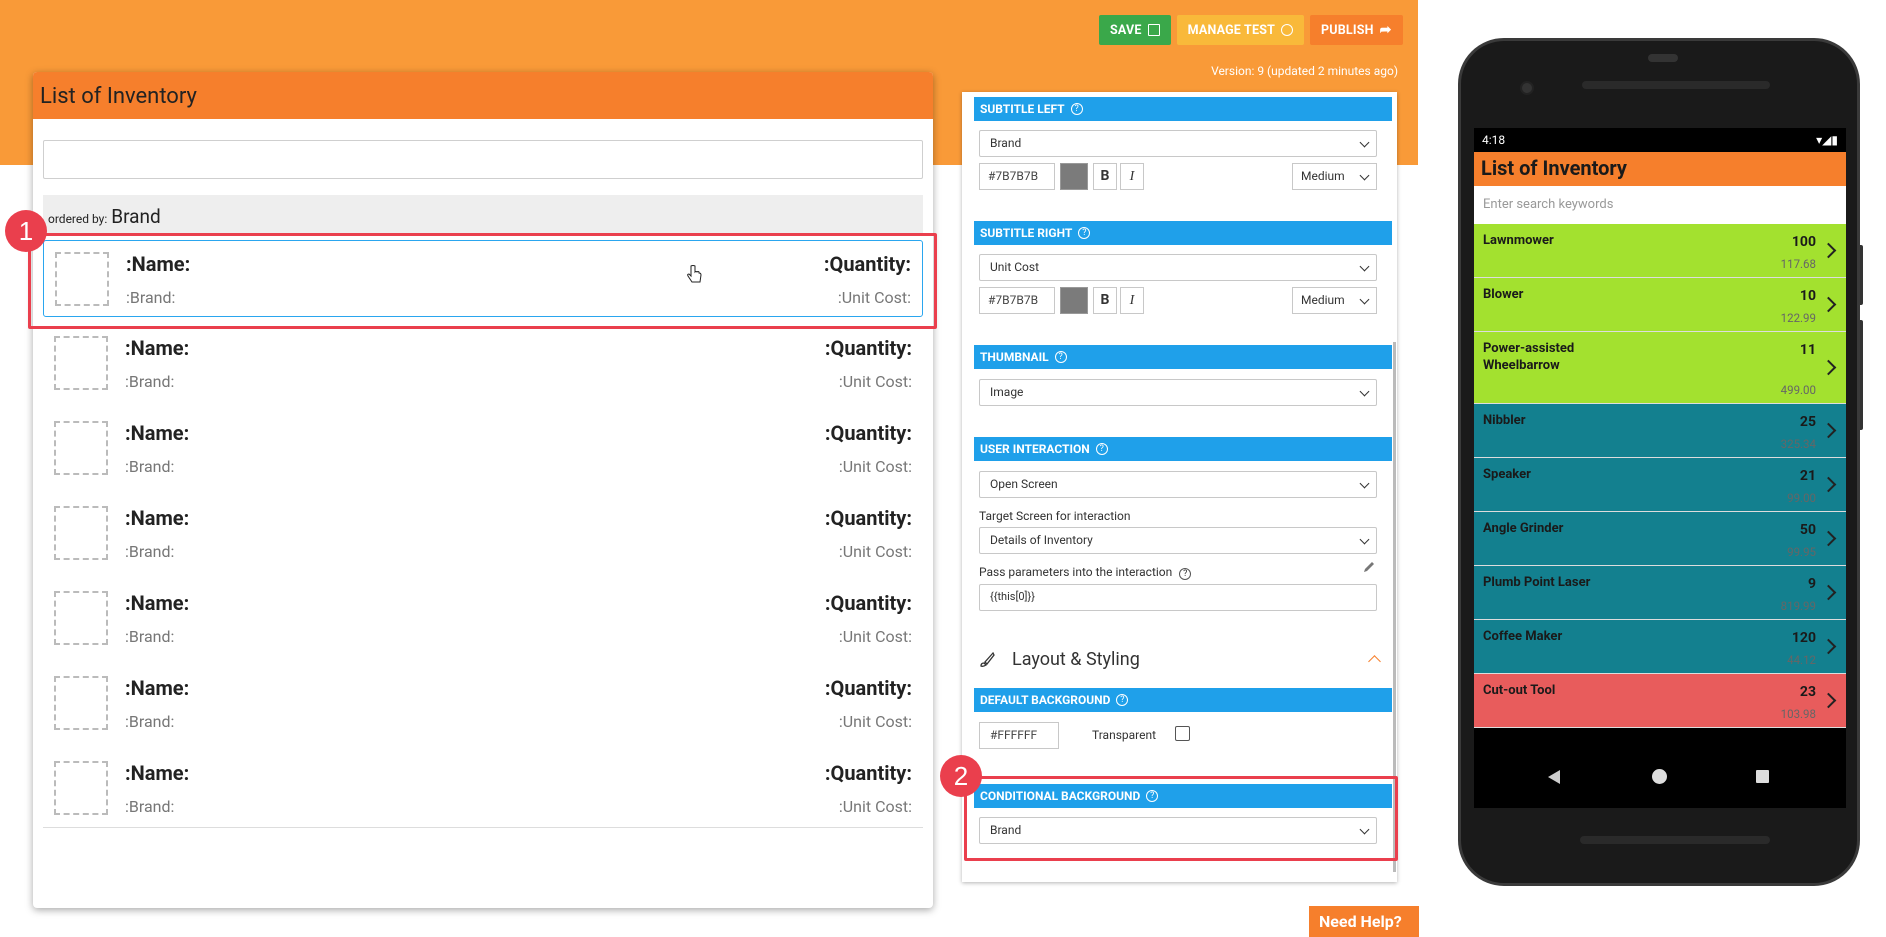 Image resolution: width=1886 pixels, height=937 pixels. What do you see at coordinates (1659, 776) in the screenshot?
I see `home-icon` at bounding box center [1659, 776].